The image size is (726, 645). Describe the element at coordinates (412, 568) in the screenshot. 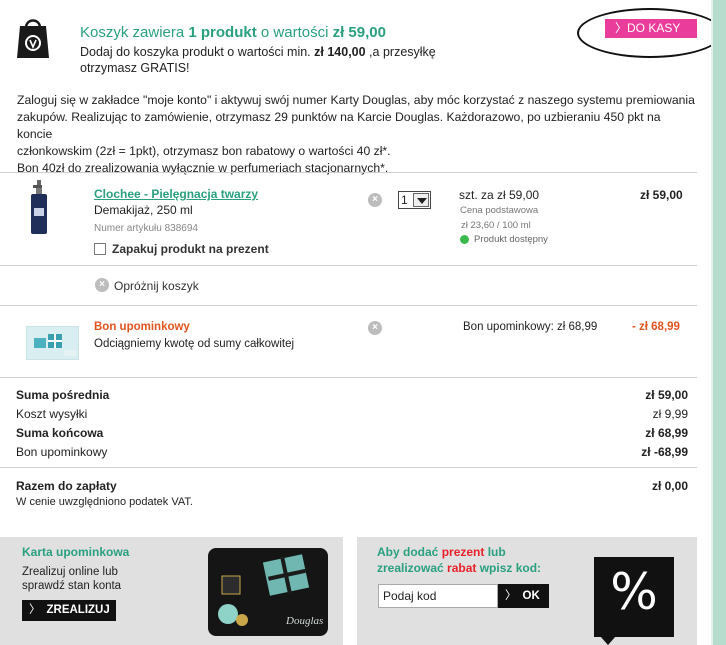

I see `promo-title-d: zrealizować` at that location.